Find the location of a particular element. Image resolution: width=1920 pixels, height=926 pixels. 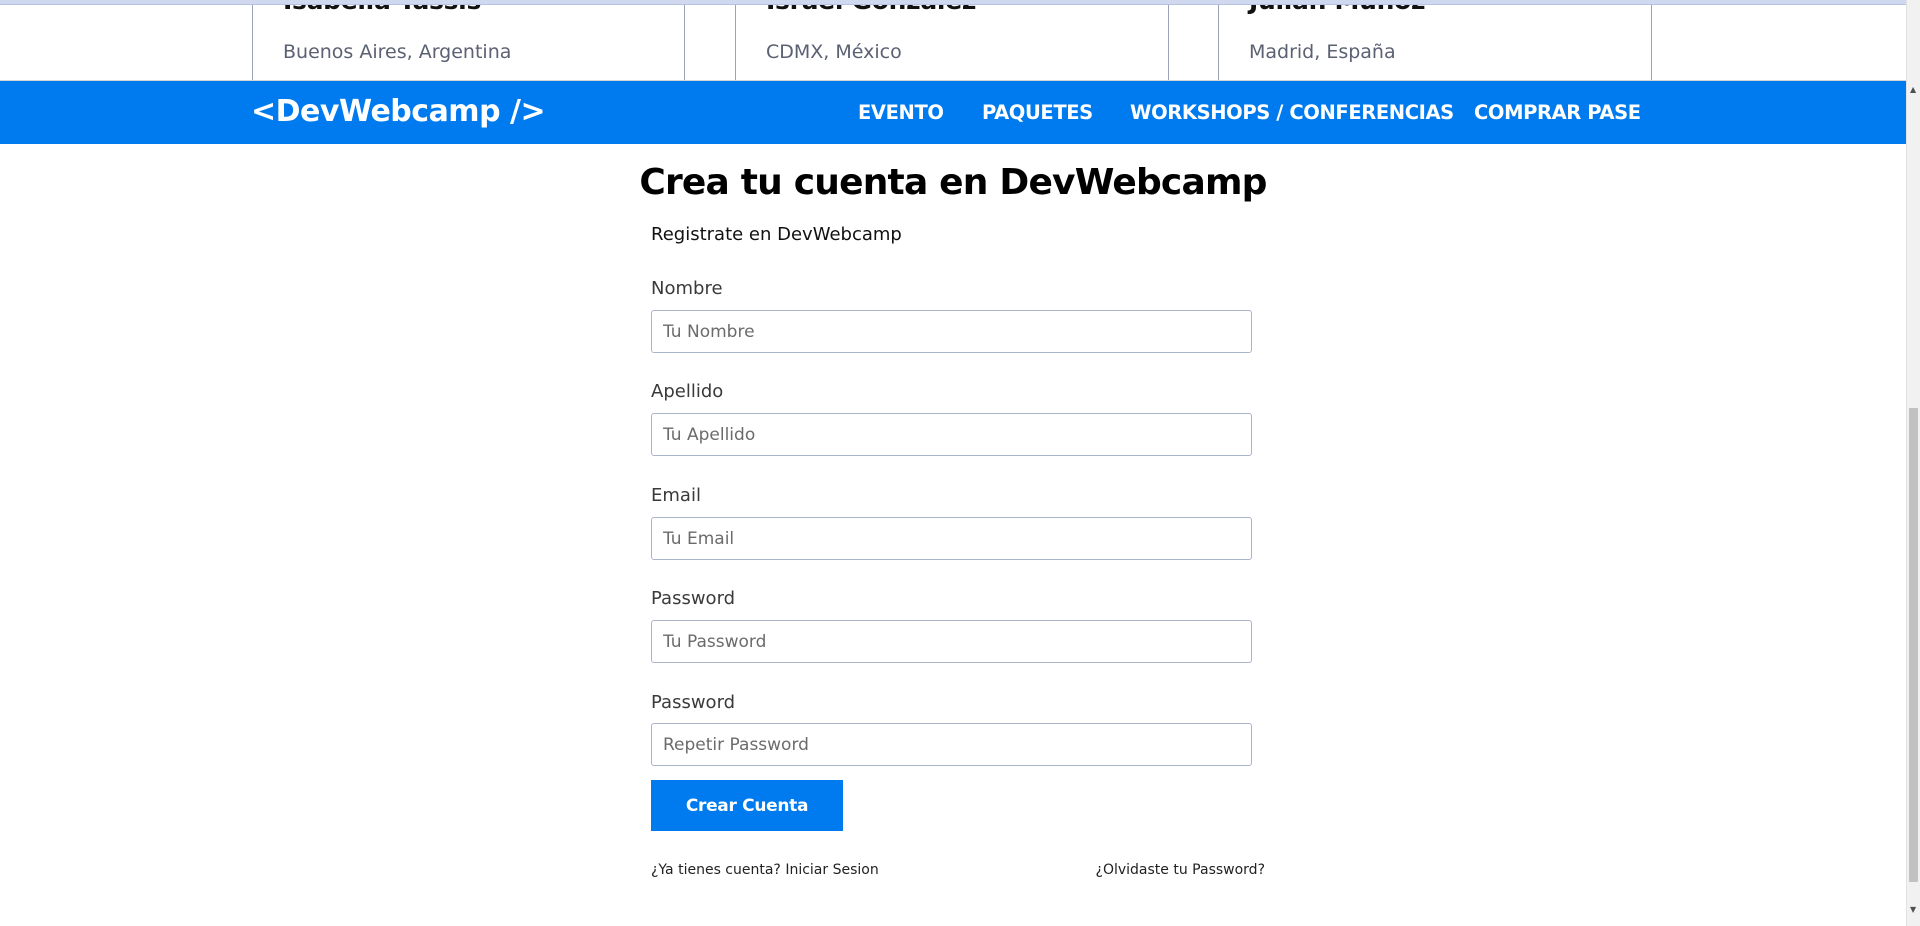

email-input is located at coordinates (951, 538).